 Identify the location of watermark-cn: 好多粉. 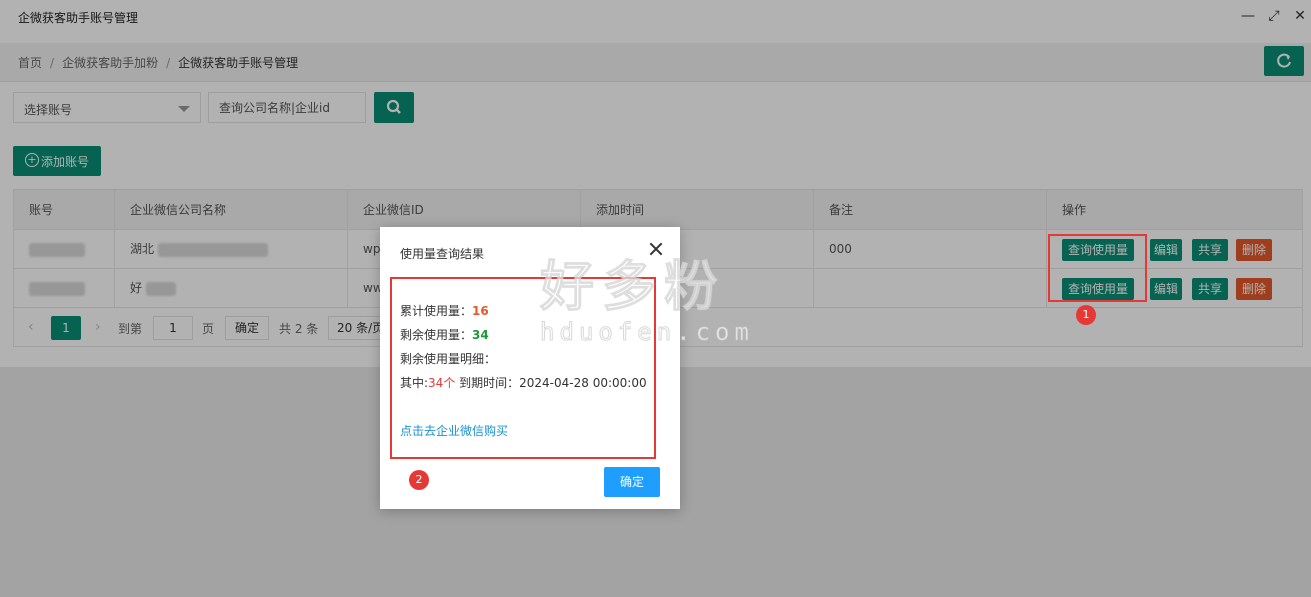
(633, 287).